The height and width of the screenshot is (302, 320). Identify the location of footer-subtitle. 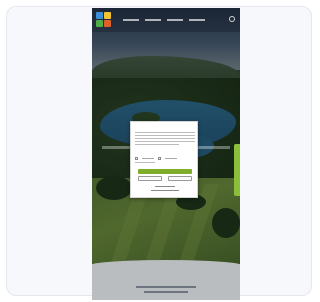
(166, 287).